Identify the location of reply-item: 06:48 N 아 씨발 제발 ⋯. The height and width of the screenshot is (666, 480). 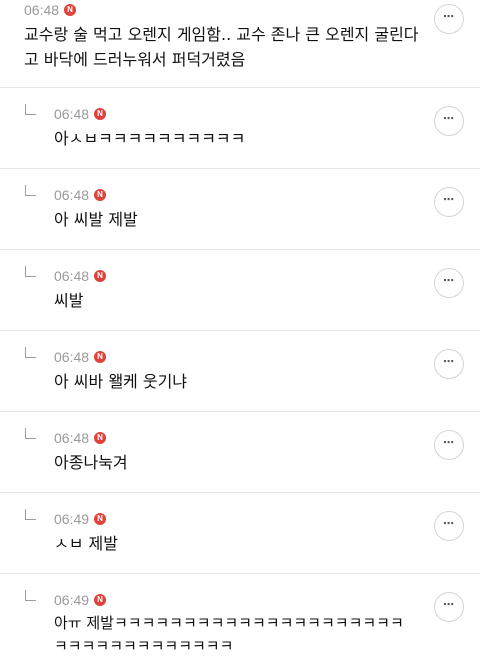
(240, 209).